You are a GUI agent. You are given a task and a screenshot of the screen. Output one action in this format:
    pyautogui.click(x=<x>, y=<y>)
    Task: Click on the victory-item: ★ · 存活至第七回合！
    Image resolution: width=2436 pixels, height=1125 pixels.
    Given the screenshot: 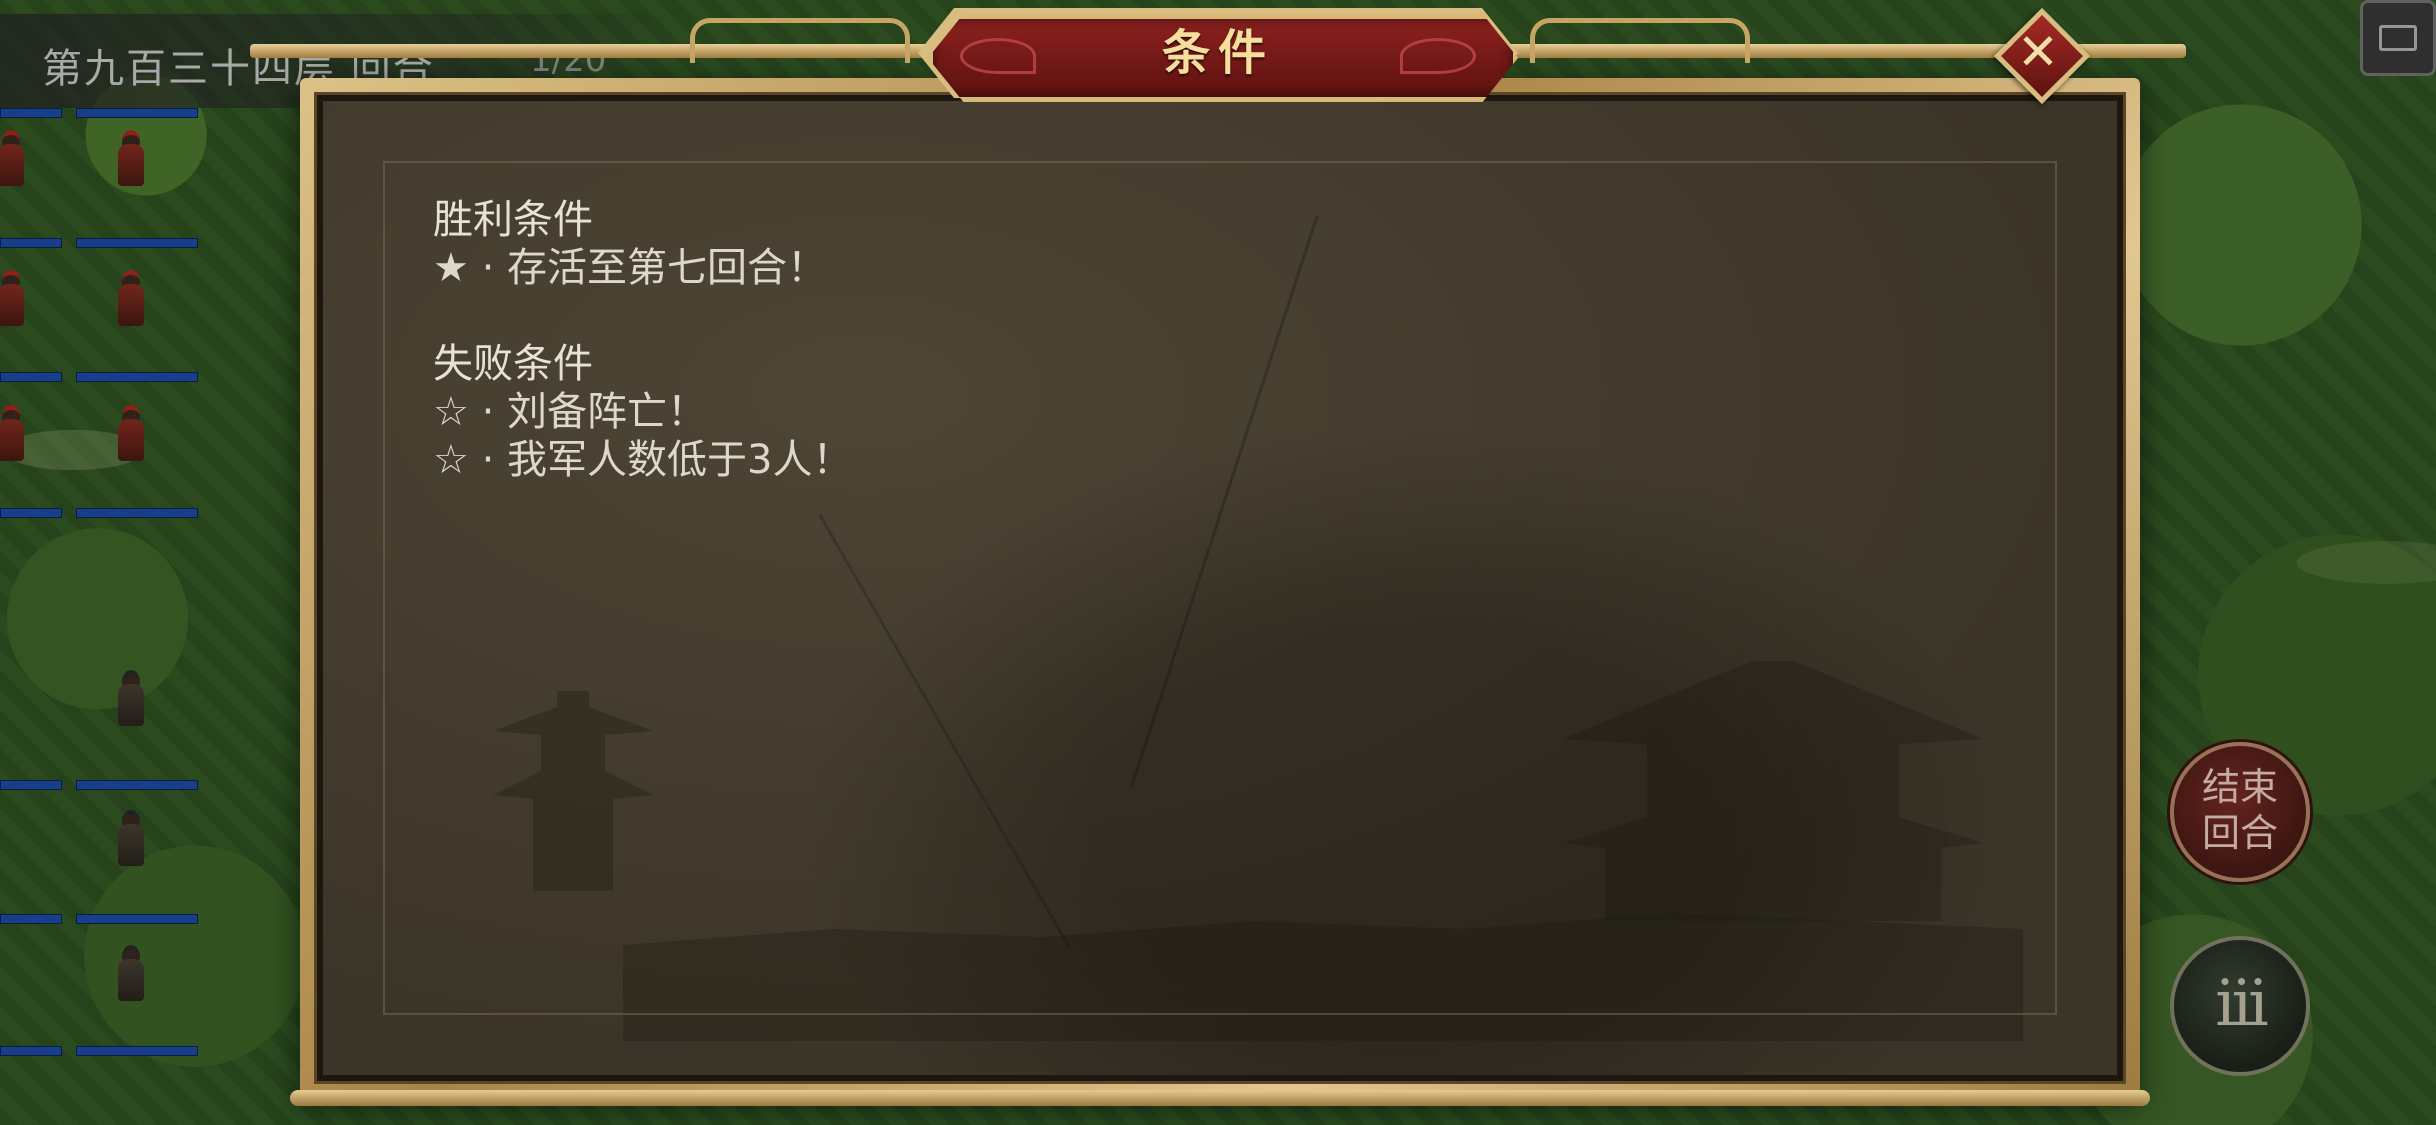 What is the action you would take?
    pyautogui.click(x=630, y=268)
    